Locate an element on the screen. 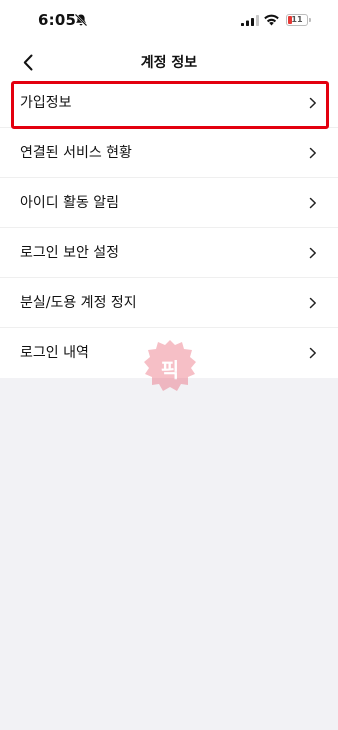  status-bar: 6:05 11 is located at coordinates (169, 22).